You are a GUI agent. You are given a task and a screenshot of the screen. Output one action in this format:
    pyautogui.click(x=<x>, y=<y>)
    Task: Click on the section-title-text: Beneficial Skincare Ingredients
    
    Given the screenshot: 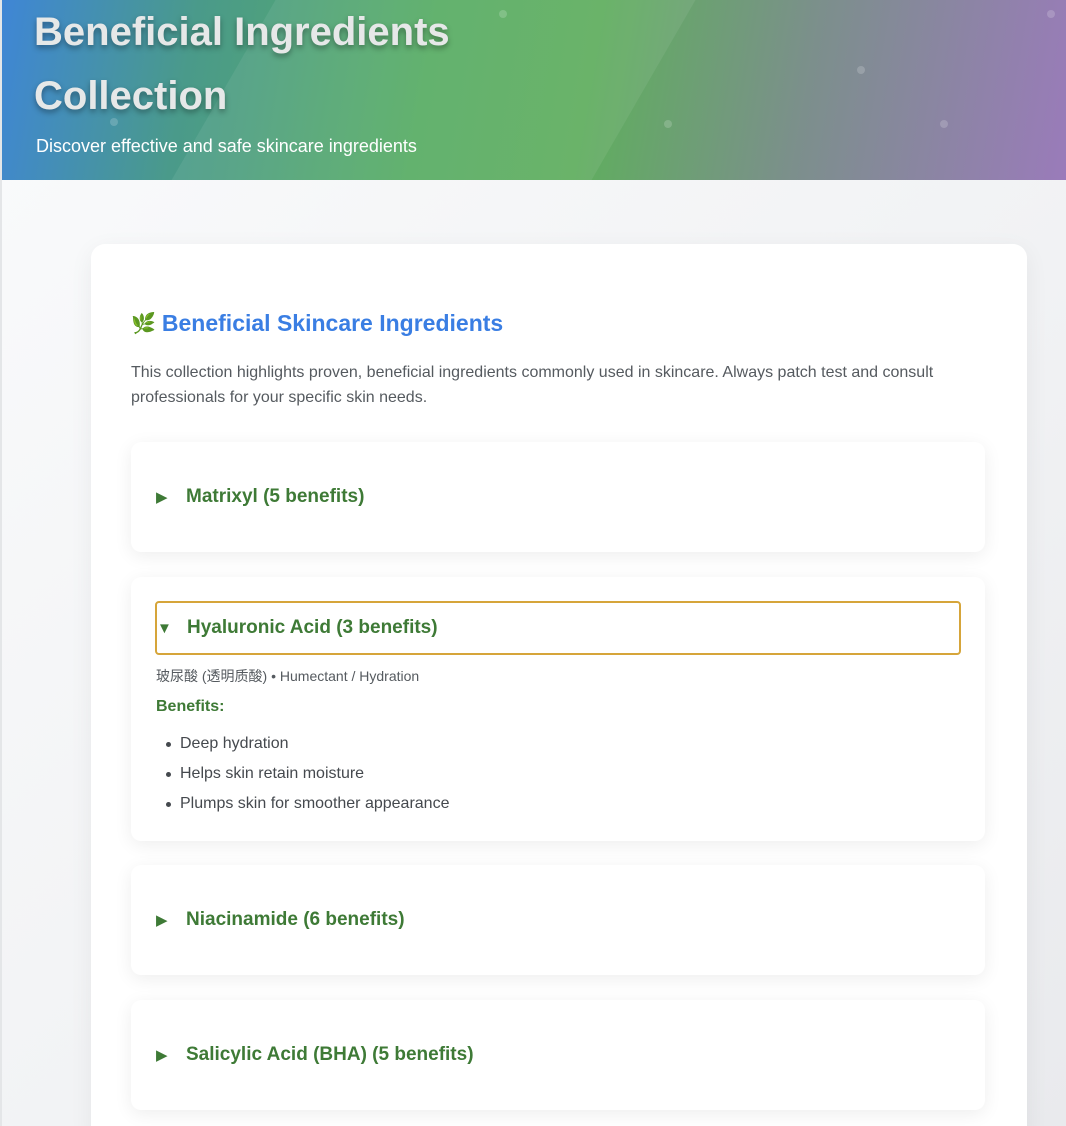 What is the action you would take?
    pyautogui.click(x=332, y=323)
    